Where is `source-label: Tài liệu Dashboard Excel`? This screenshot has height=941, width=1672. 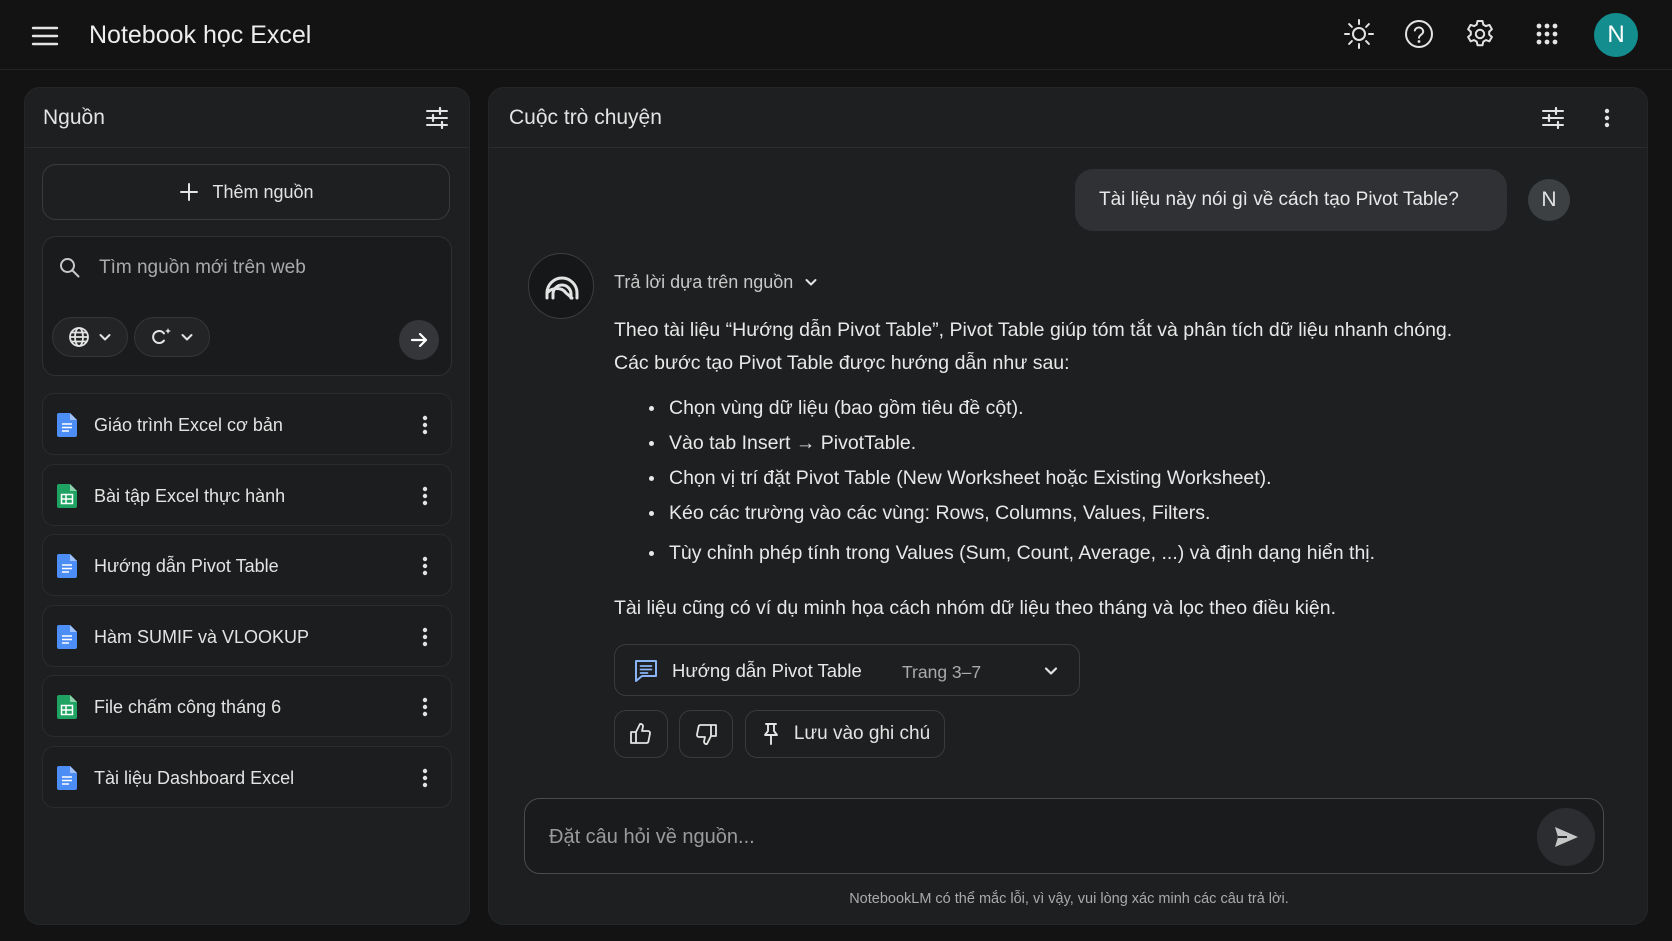
source-label: Tài liệu Dashboard Excel is located at coordinates (194, 777).